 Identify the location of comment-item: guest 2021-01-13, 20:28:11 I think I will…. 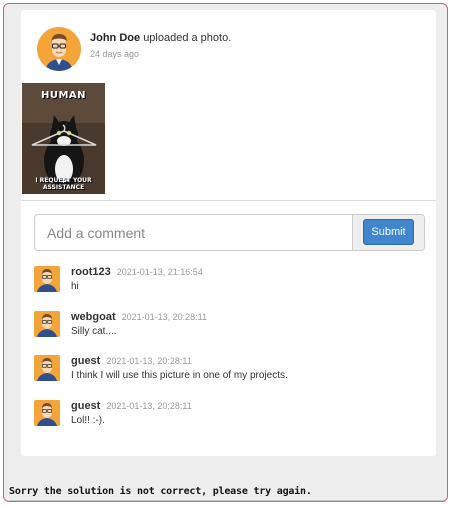
(229, 373).